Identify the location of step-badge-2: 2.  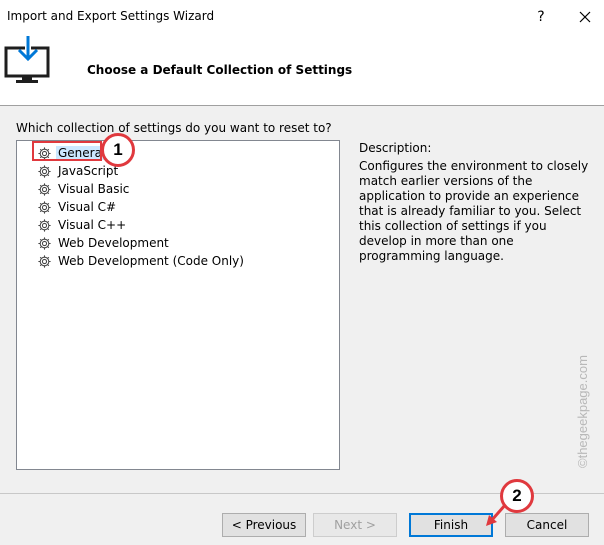
(517, 496).